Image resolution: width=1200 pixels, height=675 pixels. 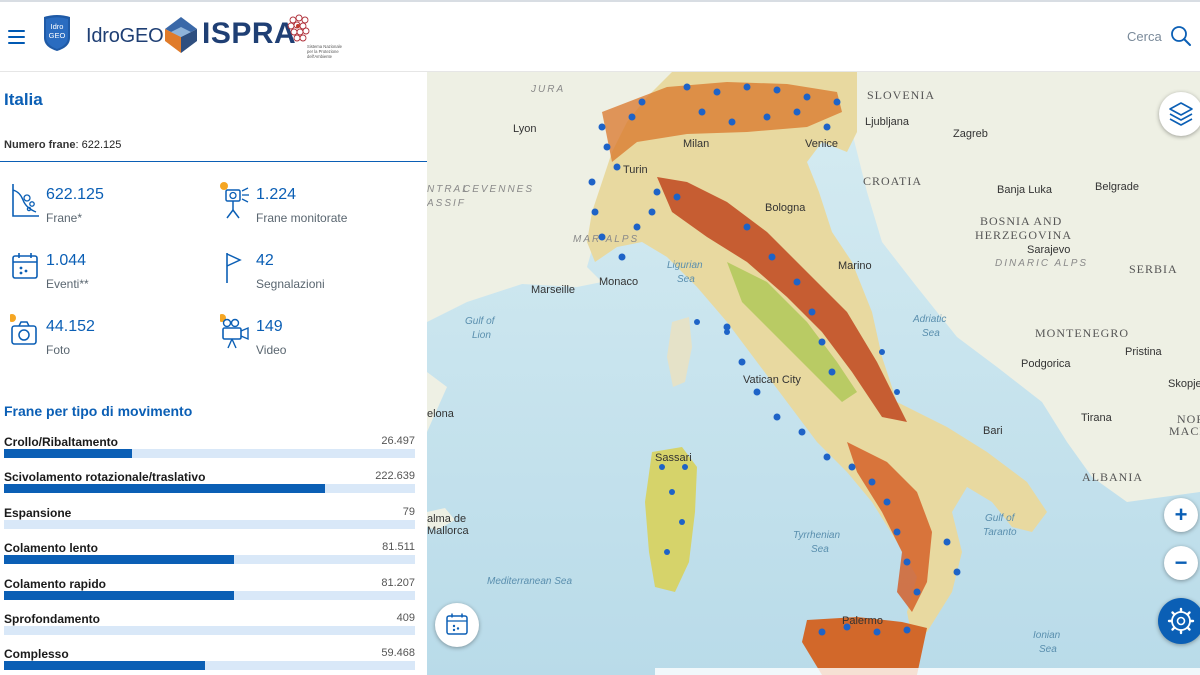 I want to click on region-title: Italia, so click(x=23, y=99).